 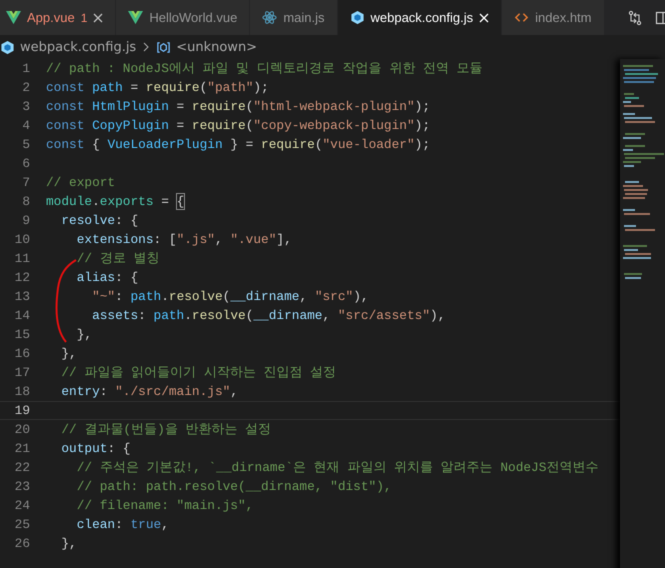 What do you see at coordinates (25, 201) in the screenshot?
I see `line-number: 8` at bounding box center [25, 201].